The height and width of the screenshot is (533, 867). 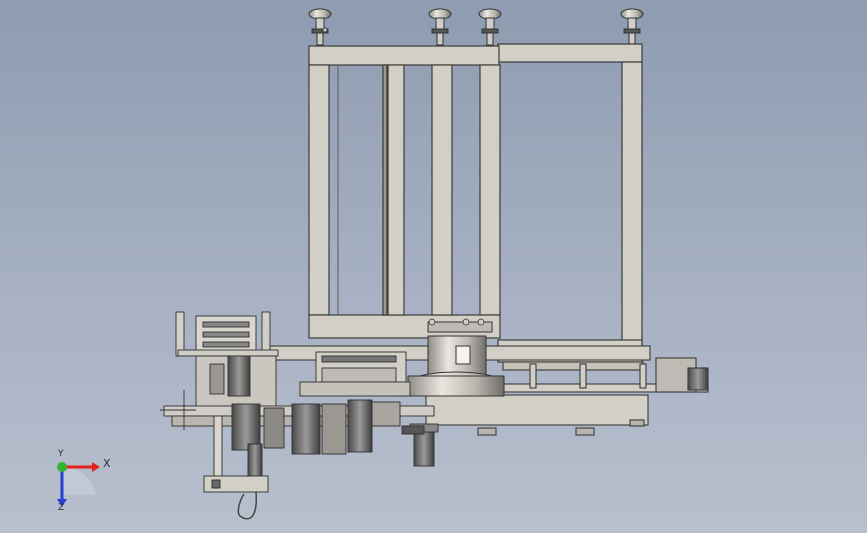 I want to click on leveling-feet, so click(x=476, y=27).